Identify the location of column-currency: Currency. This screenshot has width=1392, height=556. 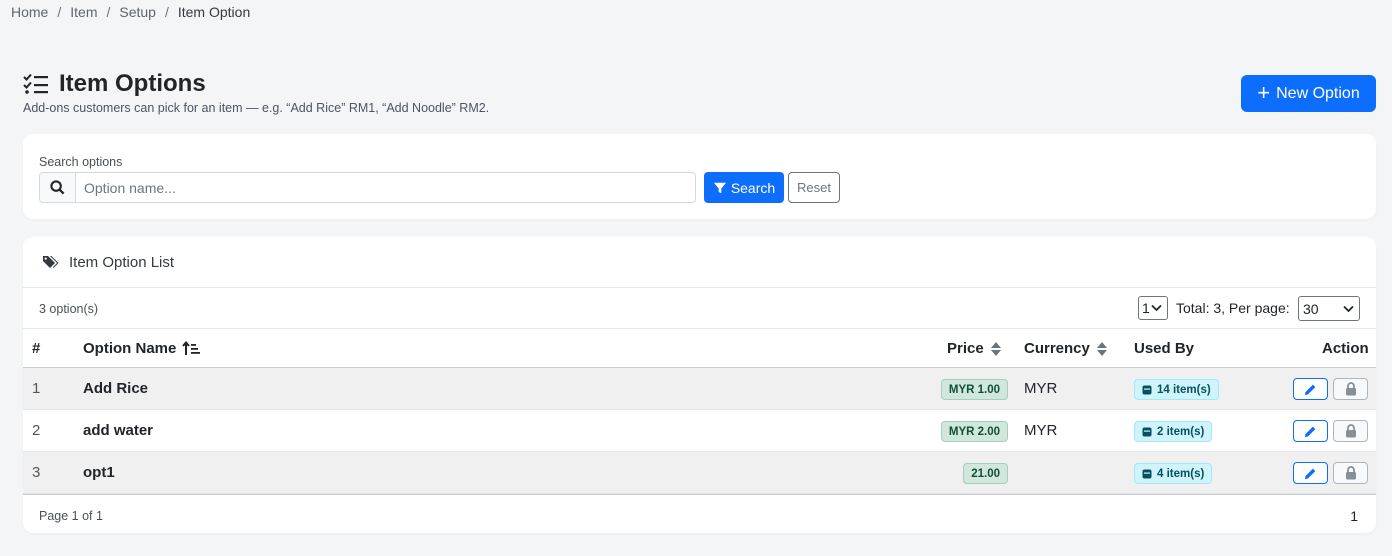
(1066, 348).